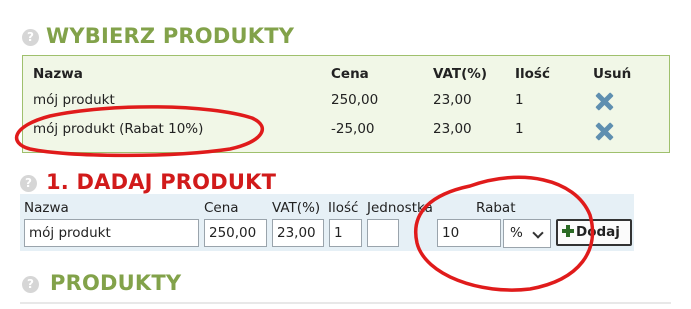 The image size is (691, 309). I want to click on row-name: mój produkt (Rabat 10%), so click(118, 129).